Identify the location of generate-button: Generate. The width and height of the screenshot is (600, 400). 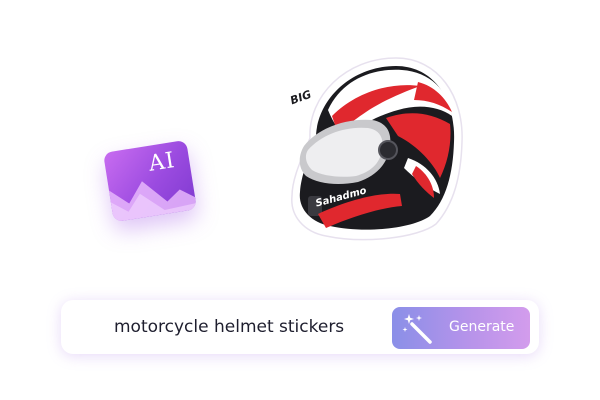
(461, 328).